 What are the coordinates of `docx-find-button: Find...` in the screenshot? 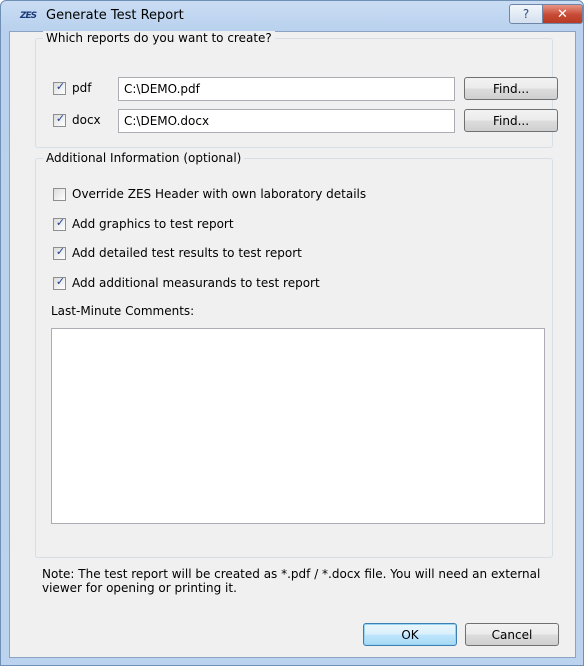 It's located at (511, 120).